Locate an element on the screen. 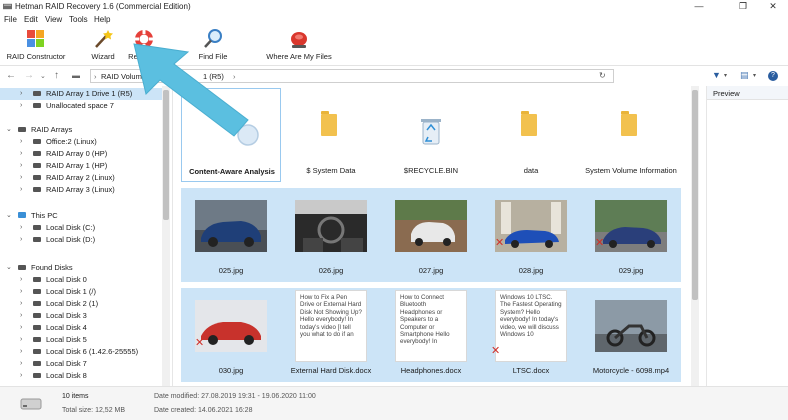  item-folder: $ System Data is located at coordinates (331, 135).